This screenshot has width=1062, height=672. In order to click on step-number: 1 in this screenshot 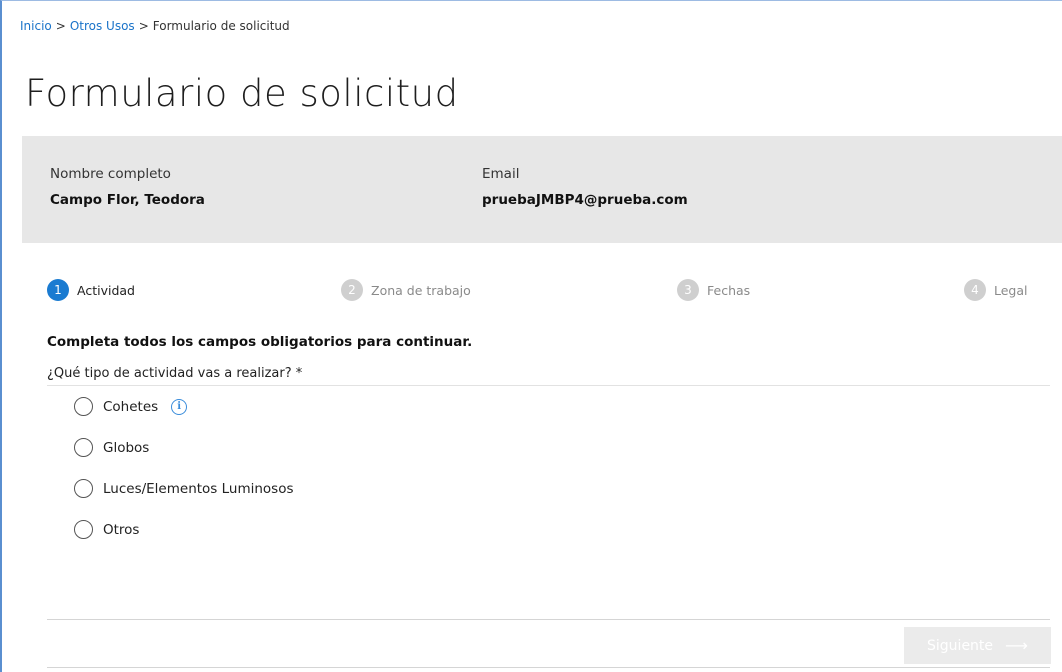, I will do `click(58, 290)`.